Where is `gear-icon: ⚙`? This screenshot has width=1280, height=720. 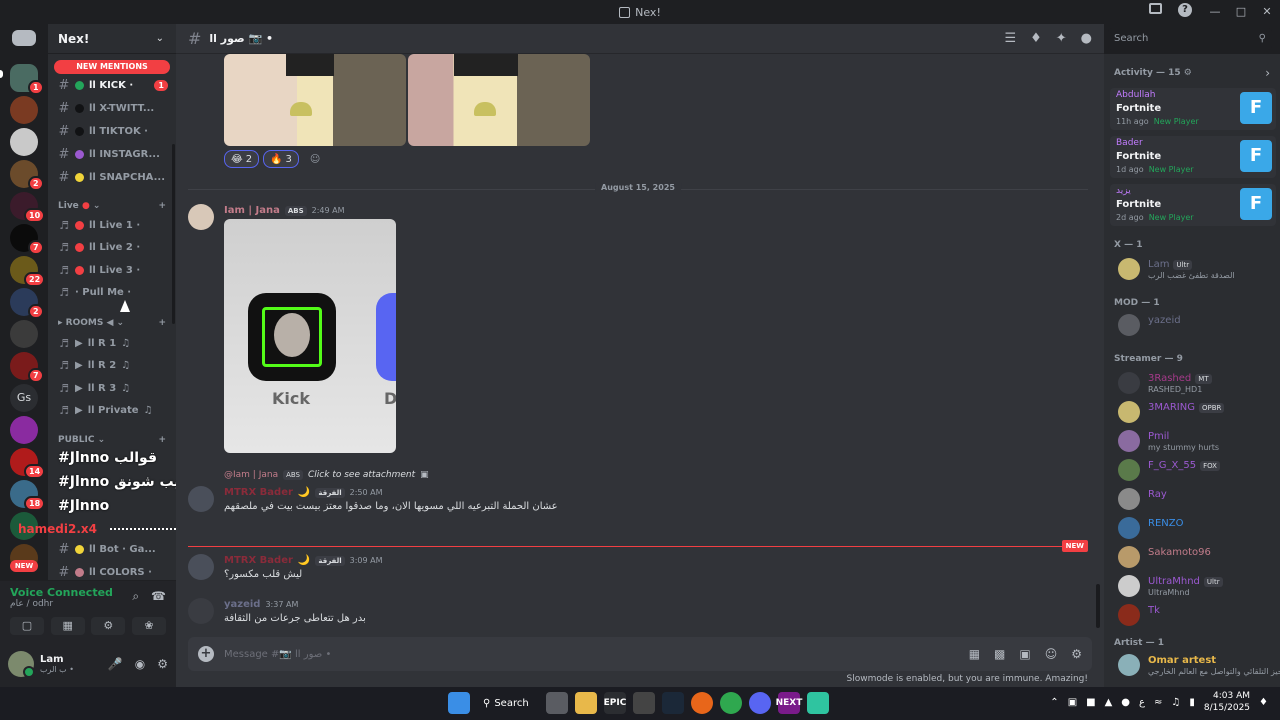 gear-icon: ⚙ is located at coordinates (162, 664).